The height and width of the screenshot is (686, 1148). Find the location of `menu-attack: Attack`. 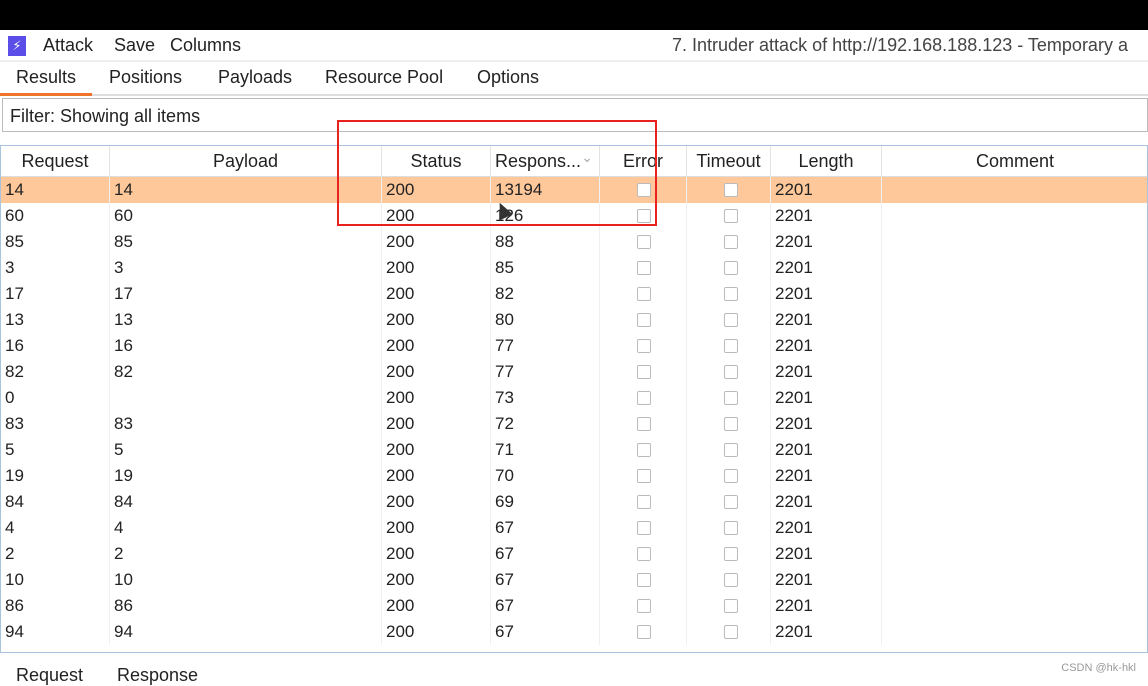

menu-attack: Attack is located at coordinates (68, 45).